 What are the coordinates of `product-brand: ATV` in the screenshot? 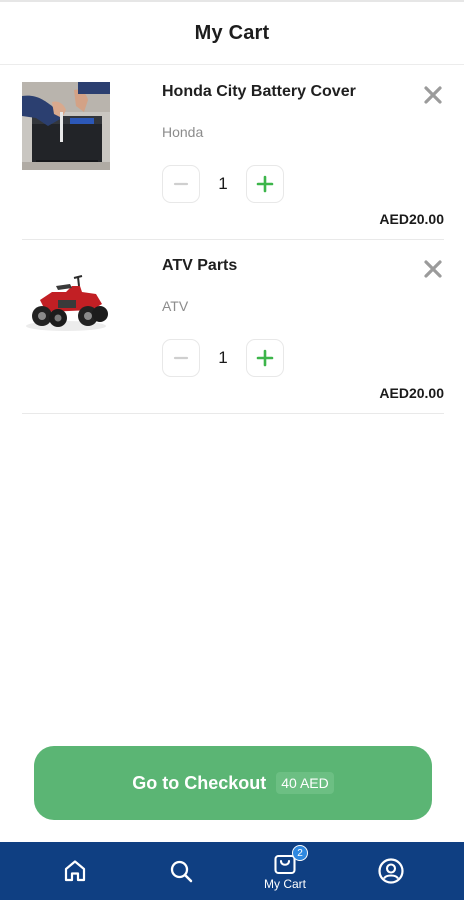 It's located at (175, 306).